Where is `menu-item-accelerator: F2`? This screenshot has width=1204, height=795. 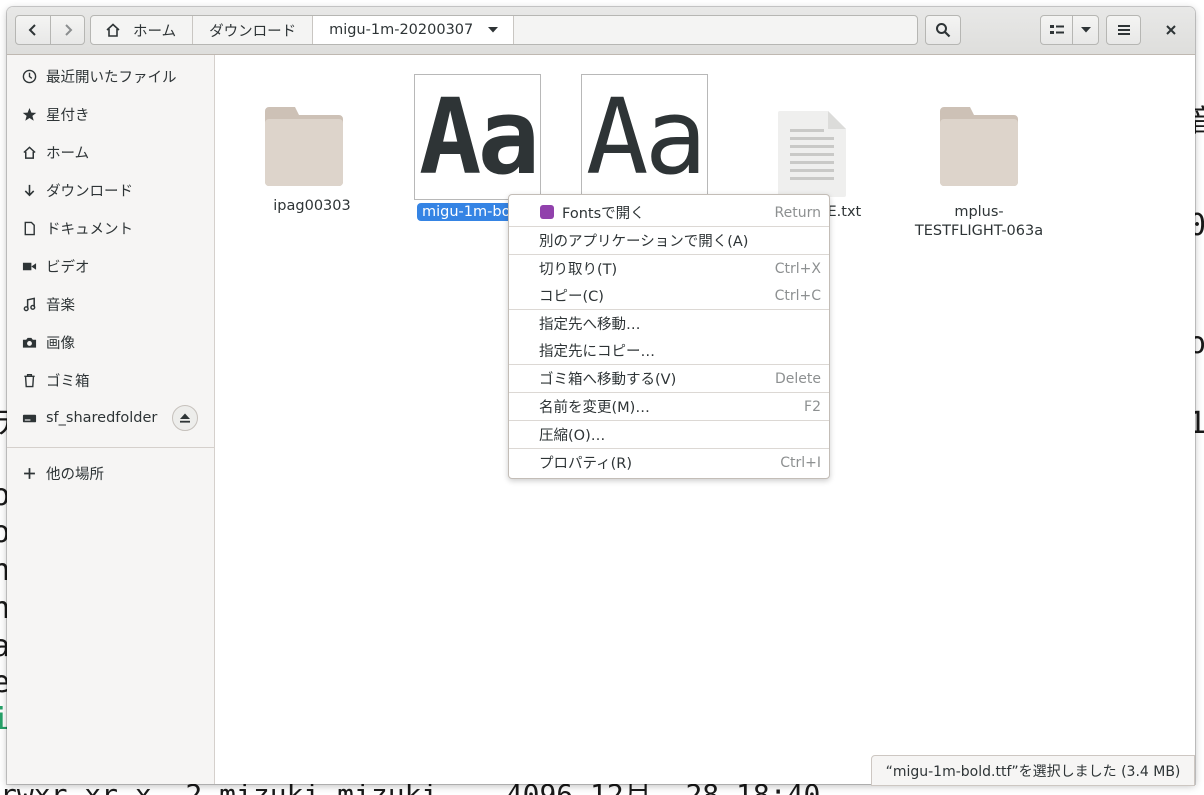 menu-item-accelerator: F2 is located at coordinates (812, 406).